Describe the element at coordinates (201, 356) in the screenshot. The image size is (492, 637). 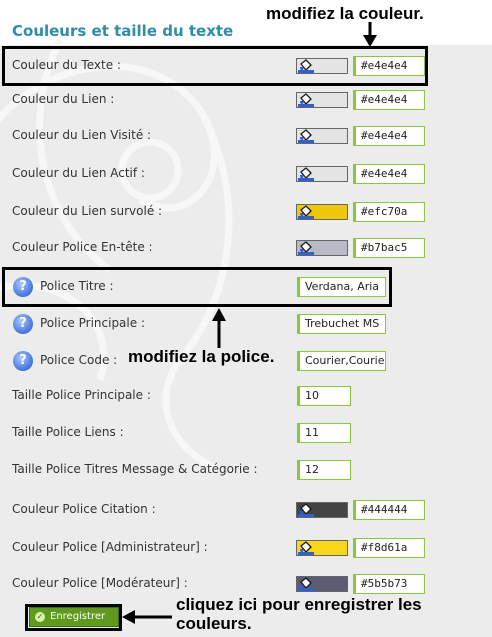
I see `annotation-modify-font: modifiez la police.` at that location.